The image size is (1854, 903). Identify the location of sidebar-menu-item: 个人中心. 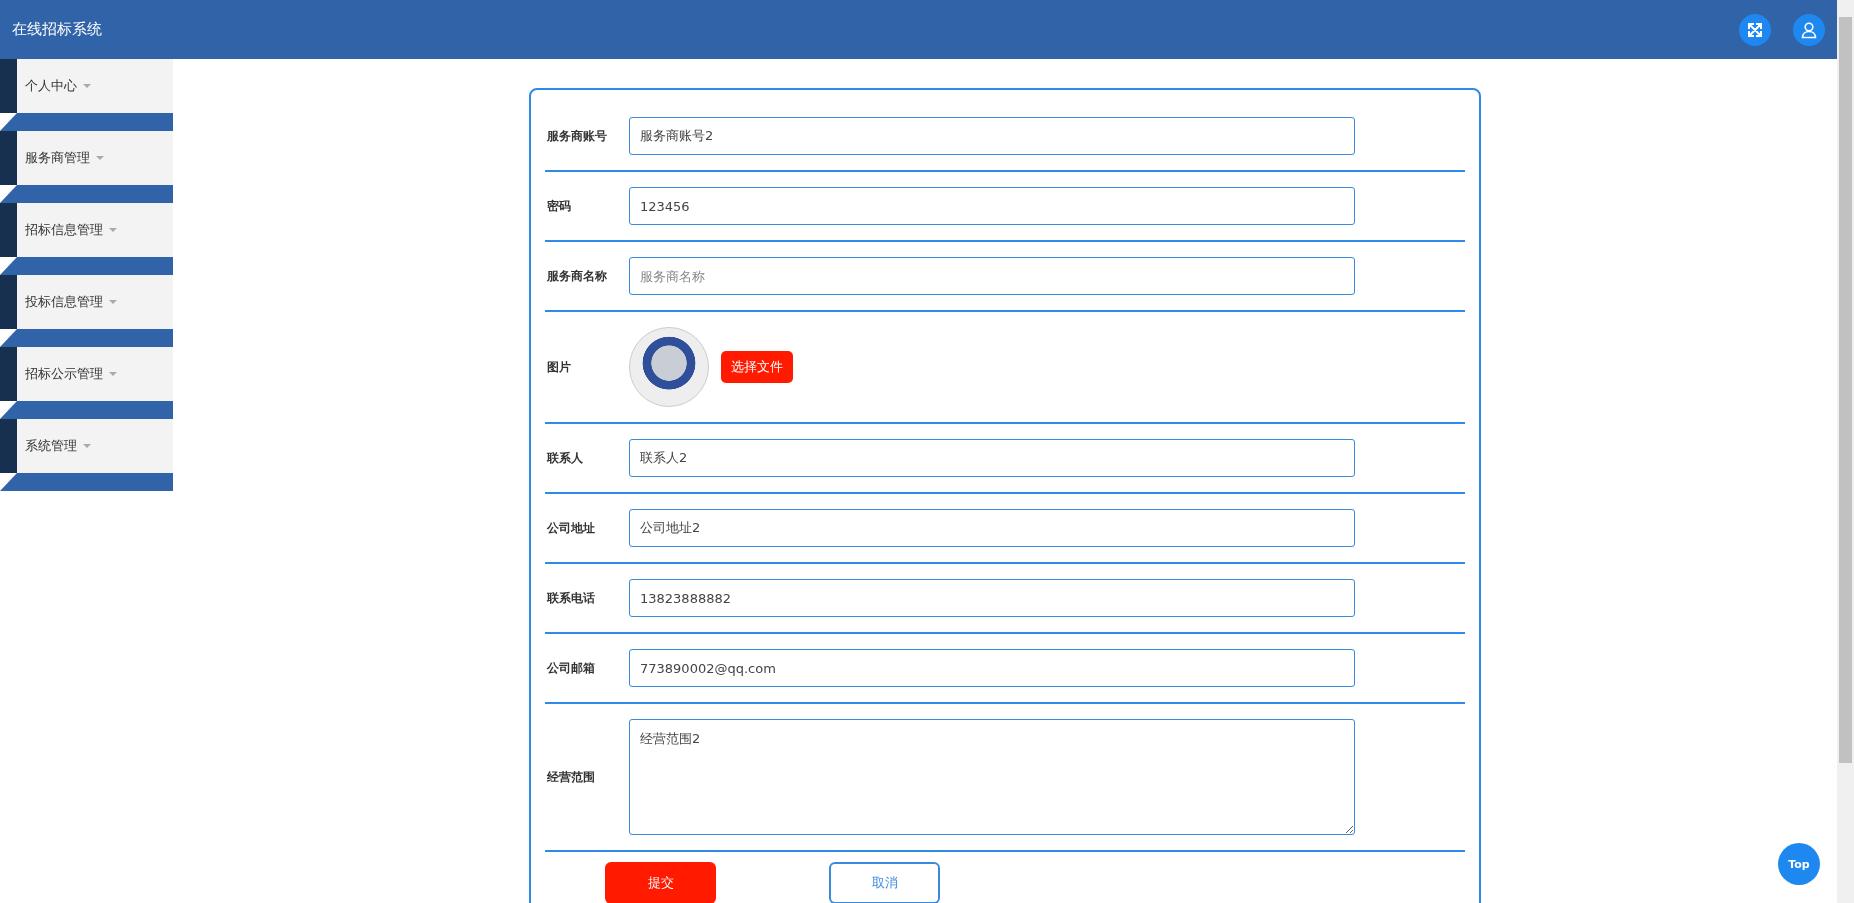
(95, 86).